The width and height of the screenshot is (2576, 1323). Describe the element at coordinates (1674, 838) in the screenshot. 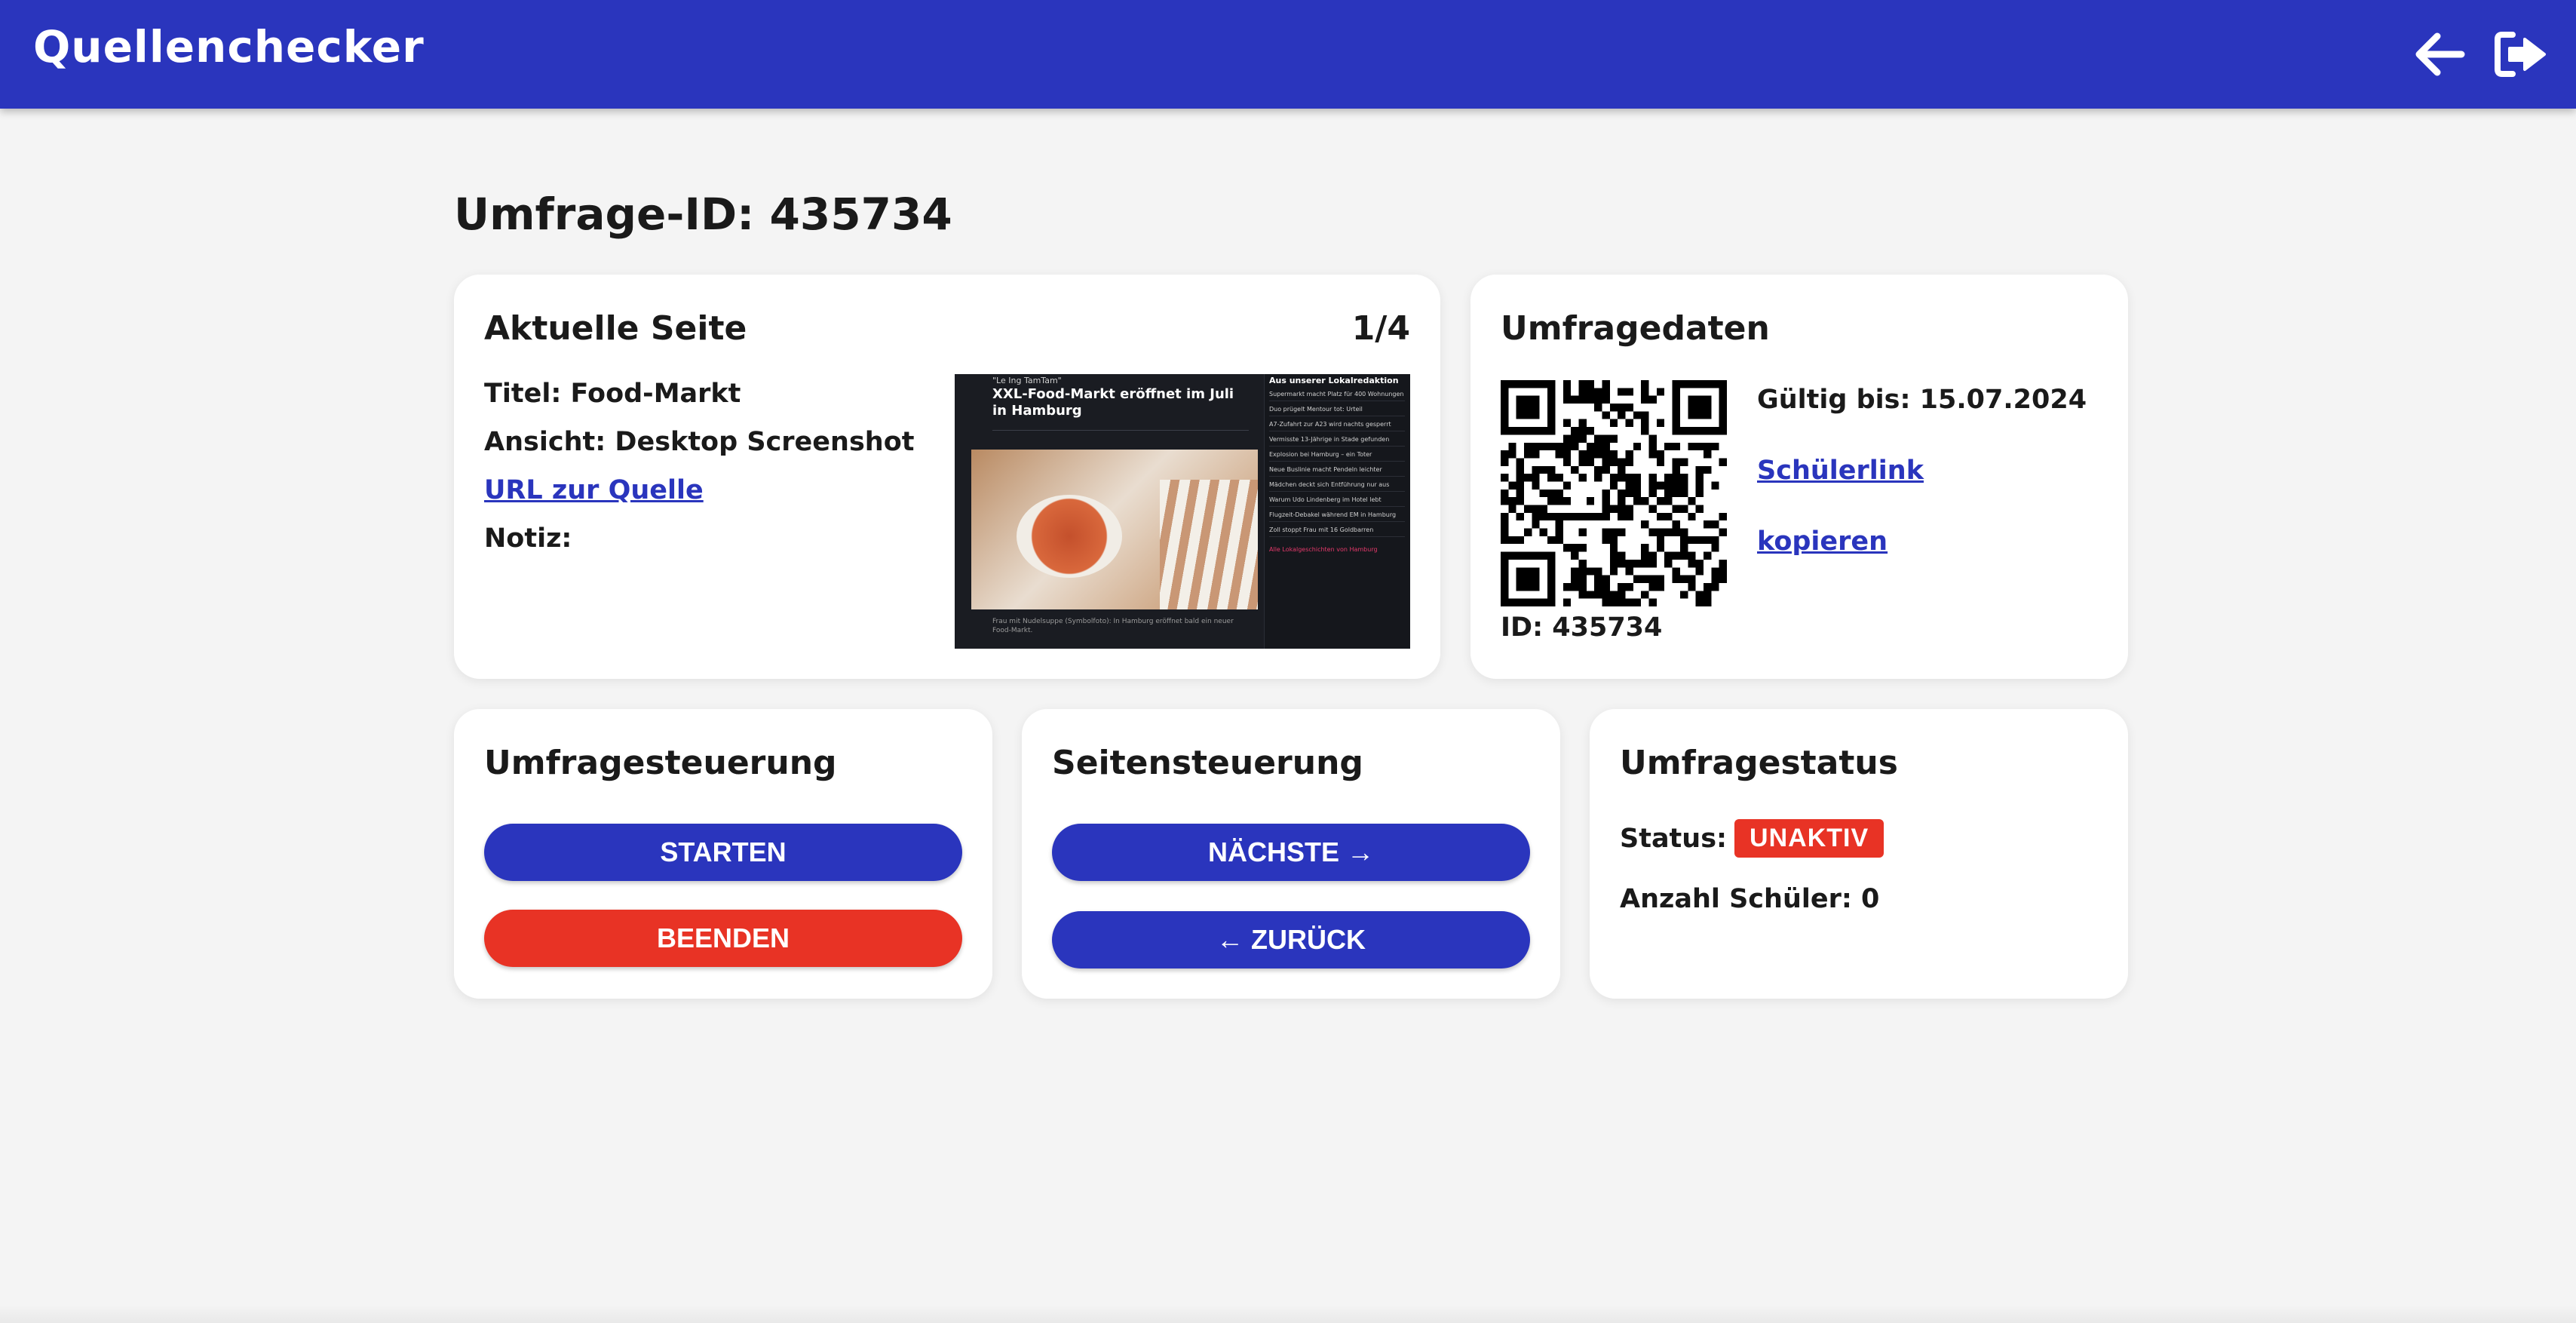

I see `status-label: Status:` at that location.